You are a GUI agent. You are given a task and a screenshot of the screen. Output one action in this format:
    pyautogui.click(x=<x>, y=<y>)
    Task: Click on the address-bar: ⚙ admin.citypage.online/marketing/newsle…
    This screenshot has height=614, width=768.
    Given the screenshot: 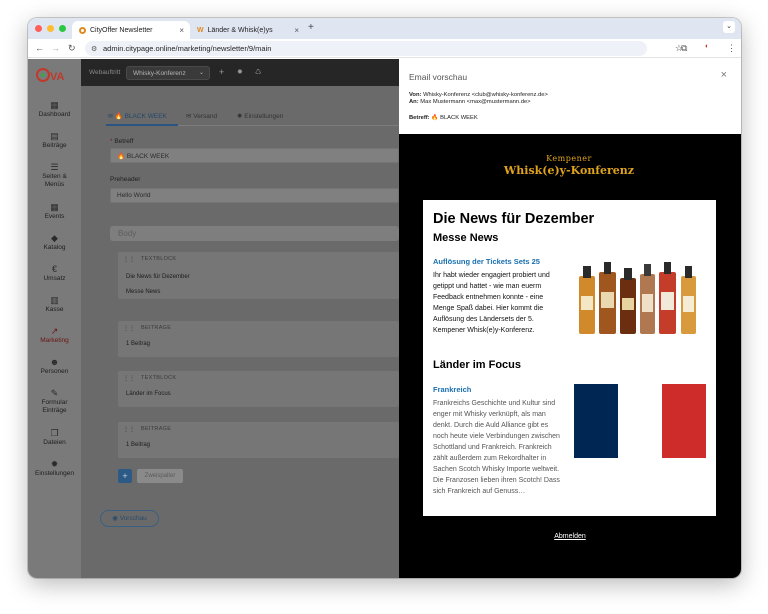 What is the action you would take?
    pyautogui.click(x=384, y=48)
    